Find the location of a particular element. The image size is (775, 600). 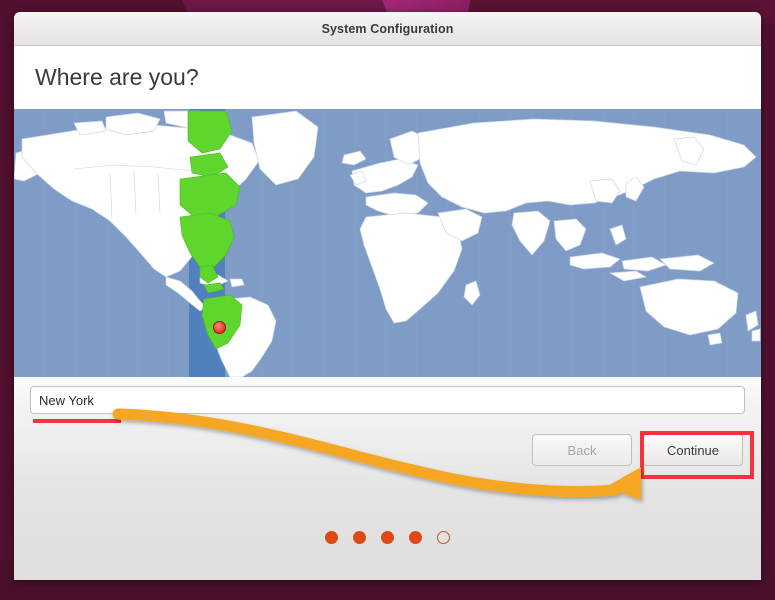

progress-dots is located at coordinates (387, 537).